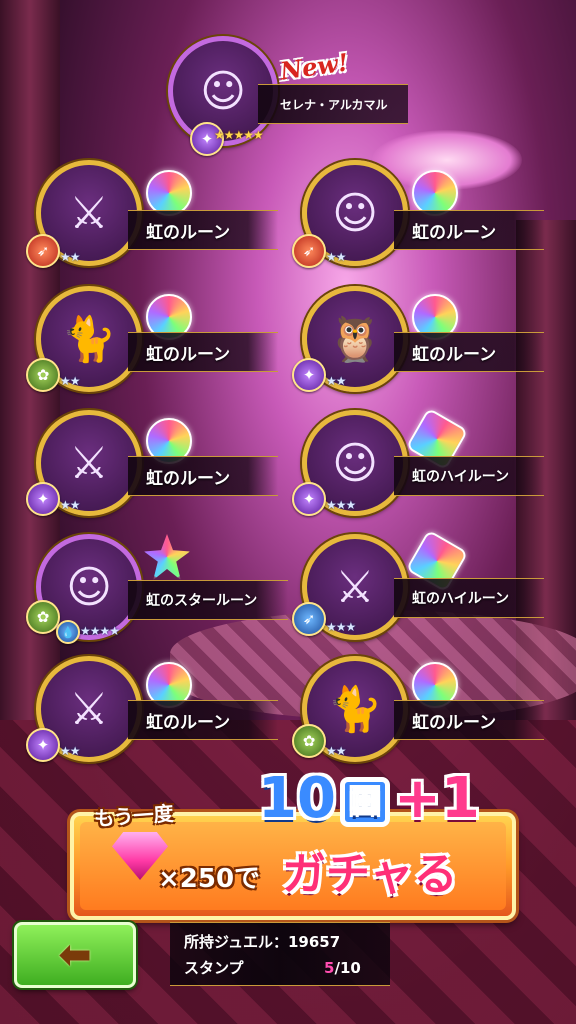 The height and width of the screenshot is (1024, 576). I want to click on gacha-action-label: ガチャる, so click(370, 874).